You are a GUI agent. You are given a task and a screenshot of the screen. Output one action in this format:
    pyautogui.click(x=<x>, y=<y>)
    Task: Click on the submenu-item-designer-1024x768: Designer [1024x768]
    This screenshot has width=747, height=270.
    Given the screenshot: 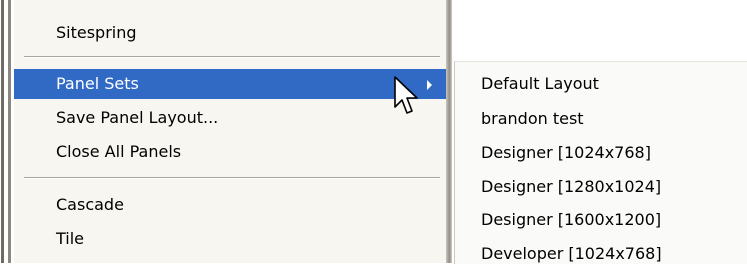 What is the action you would take?
    pyautogui.click(x=601, y=153)
    